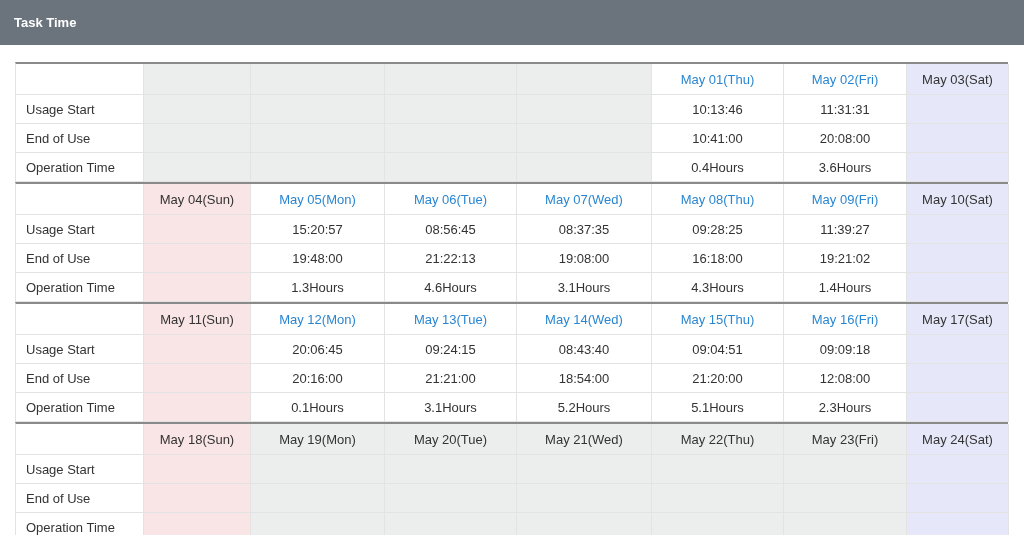 This screenshot has width=1024, height=535. What do you see at coordinates (845, 138) in the screenshot?
I see `time-cell: 20:08:00` at bounding box center [845, 138].